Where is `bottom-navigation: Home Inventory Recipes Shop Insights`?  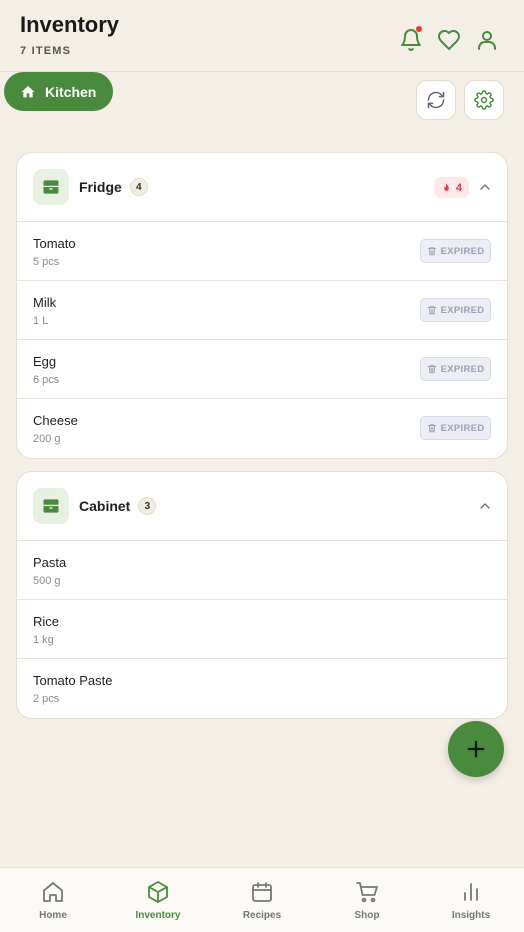 bottom-navigation: Home Inventory Recipes Shop Insights is located at coordinates (262, 899).